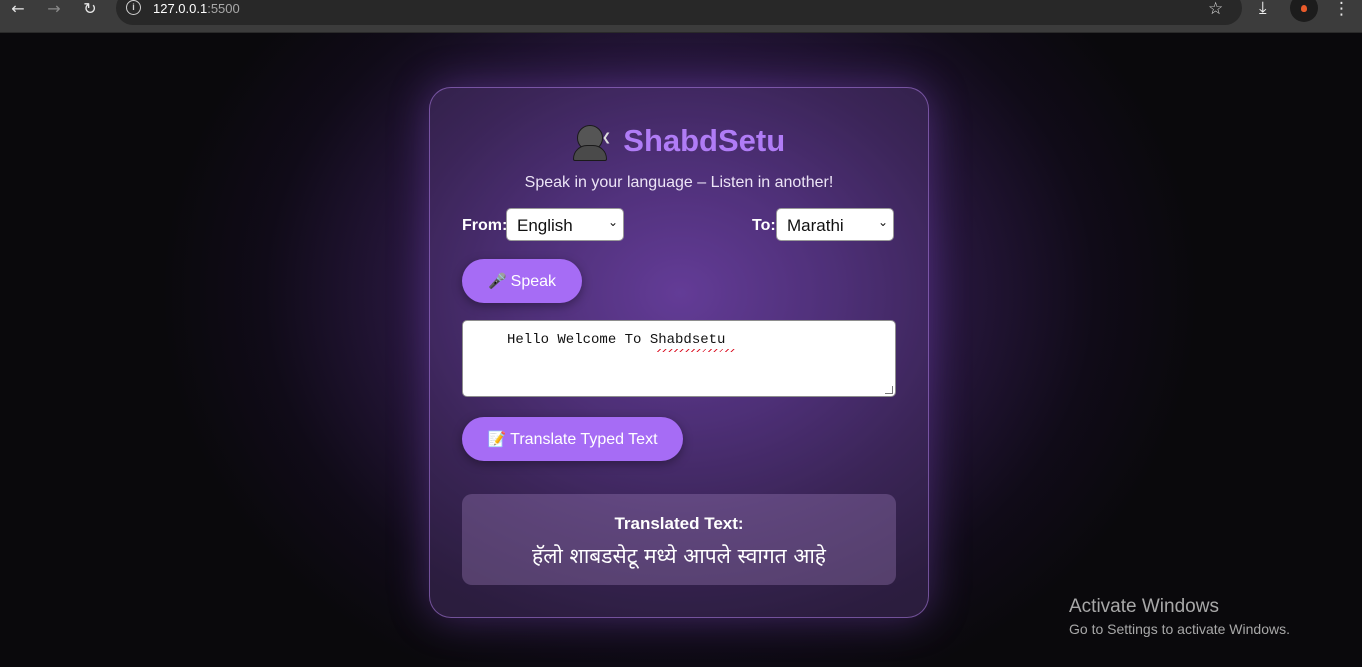 The image size is (1362, 667). I want to click on app-title: ShabdSetu, so click(704, 140).